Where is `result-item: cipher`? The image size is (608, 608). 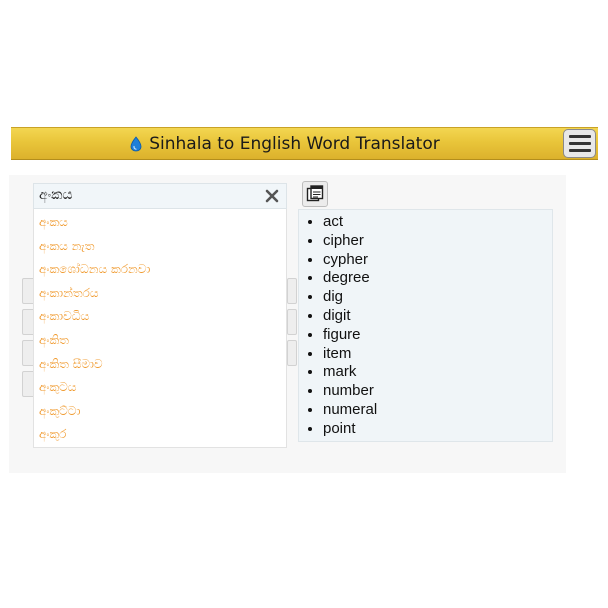
result-item: cipher is located at coordinates (437, 241).